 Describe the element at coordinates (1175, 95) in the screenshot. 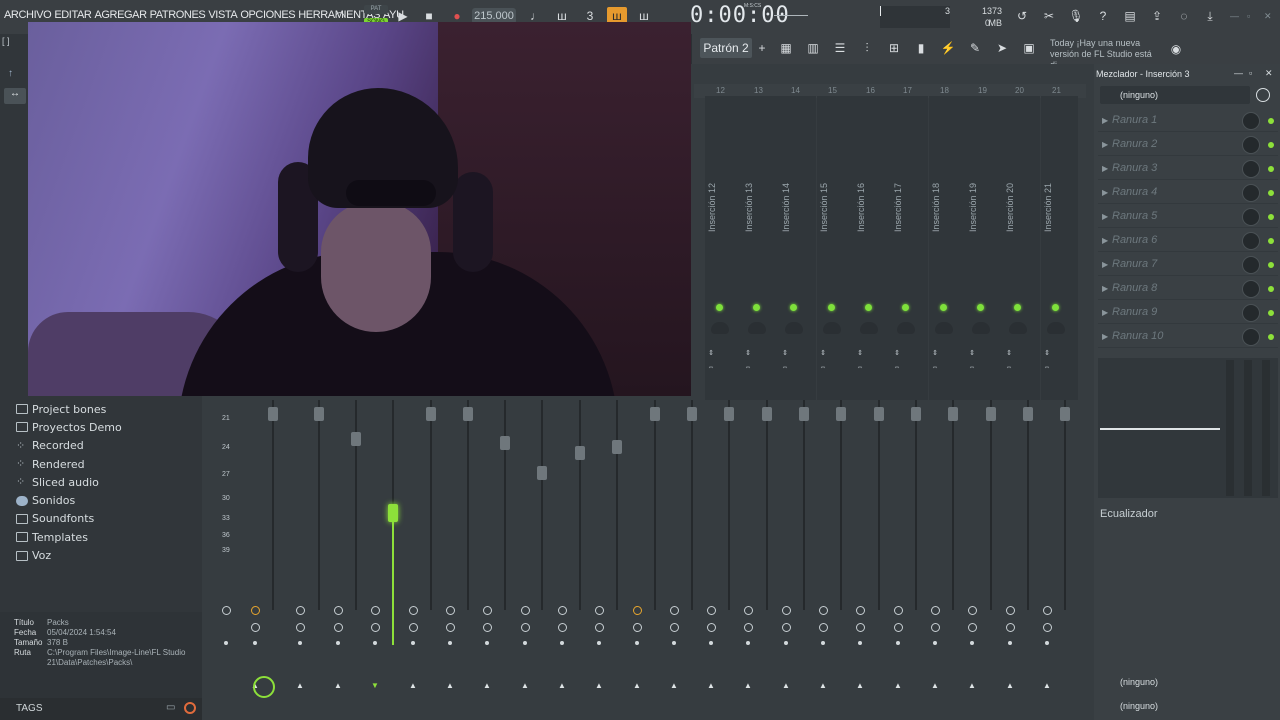

I see `audio-input-select: (ninguno)` at that location.